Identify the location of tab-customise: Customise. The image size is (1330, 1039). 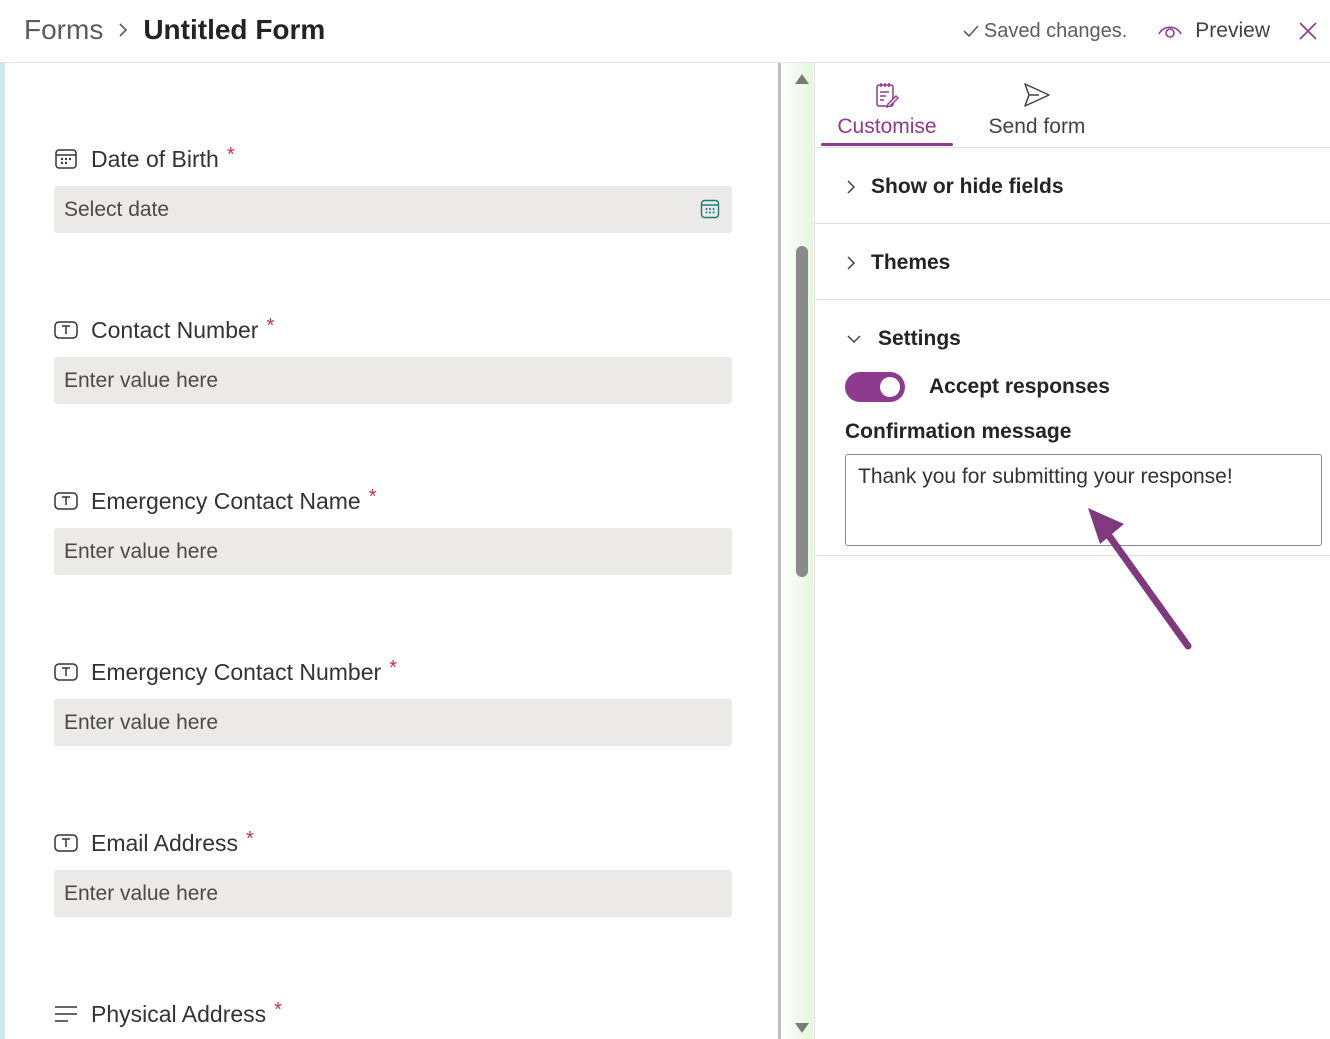
(887, 109).